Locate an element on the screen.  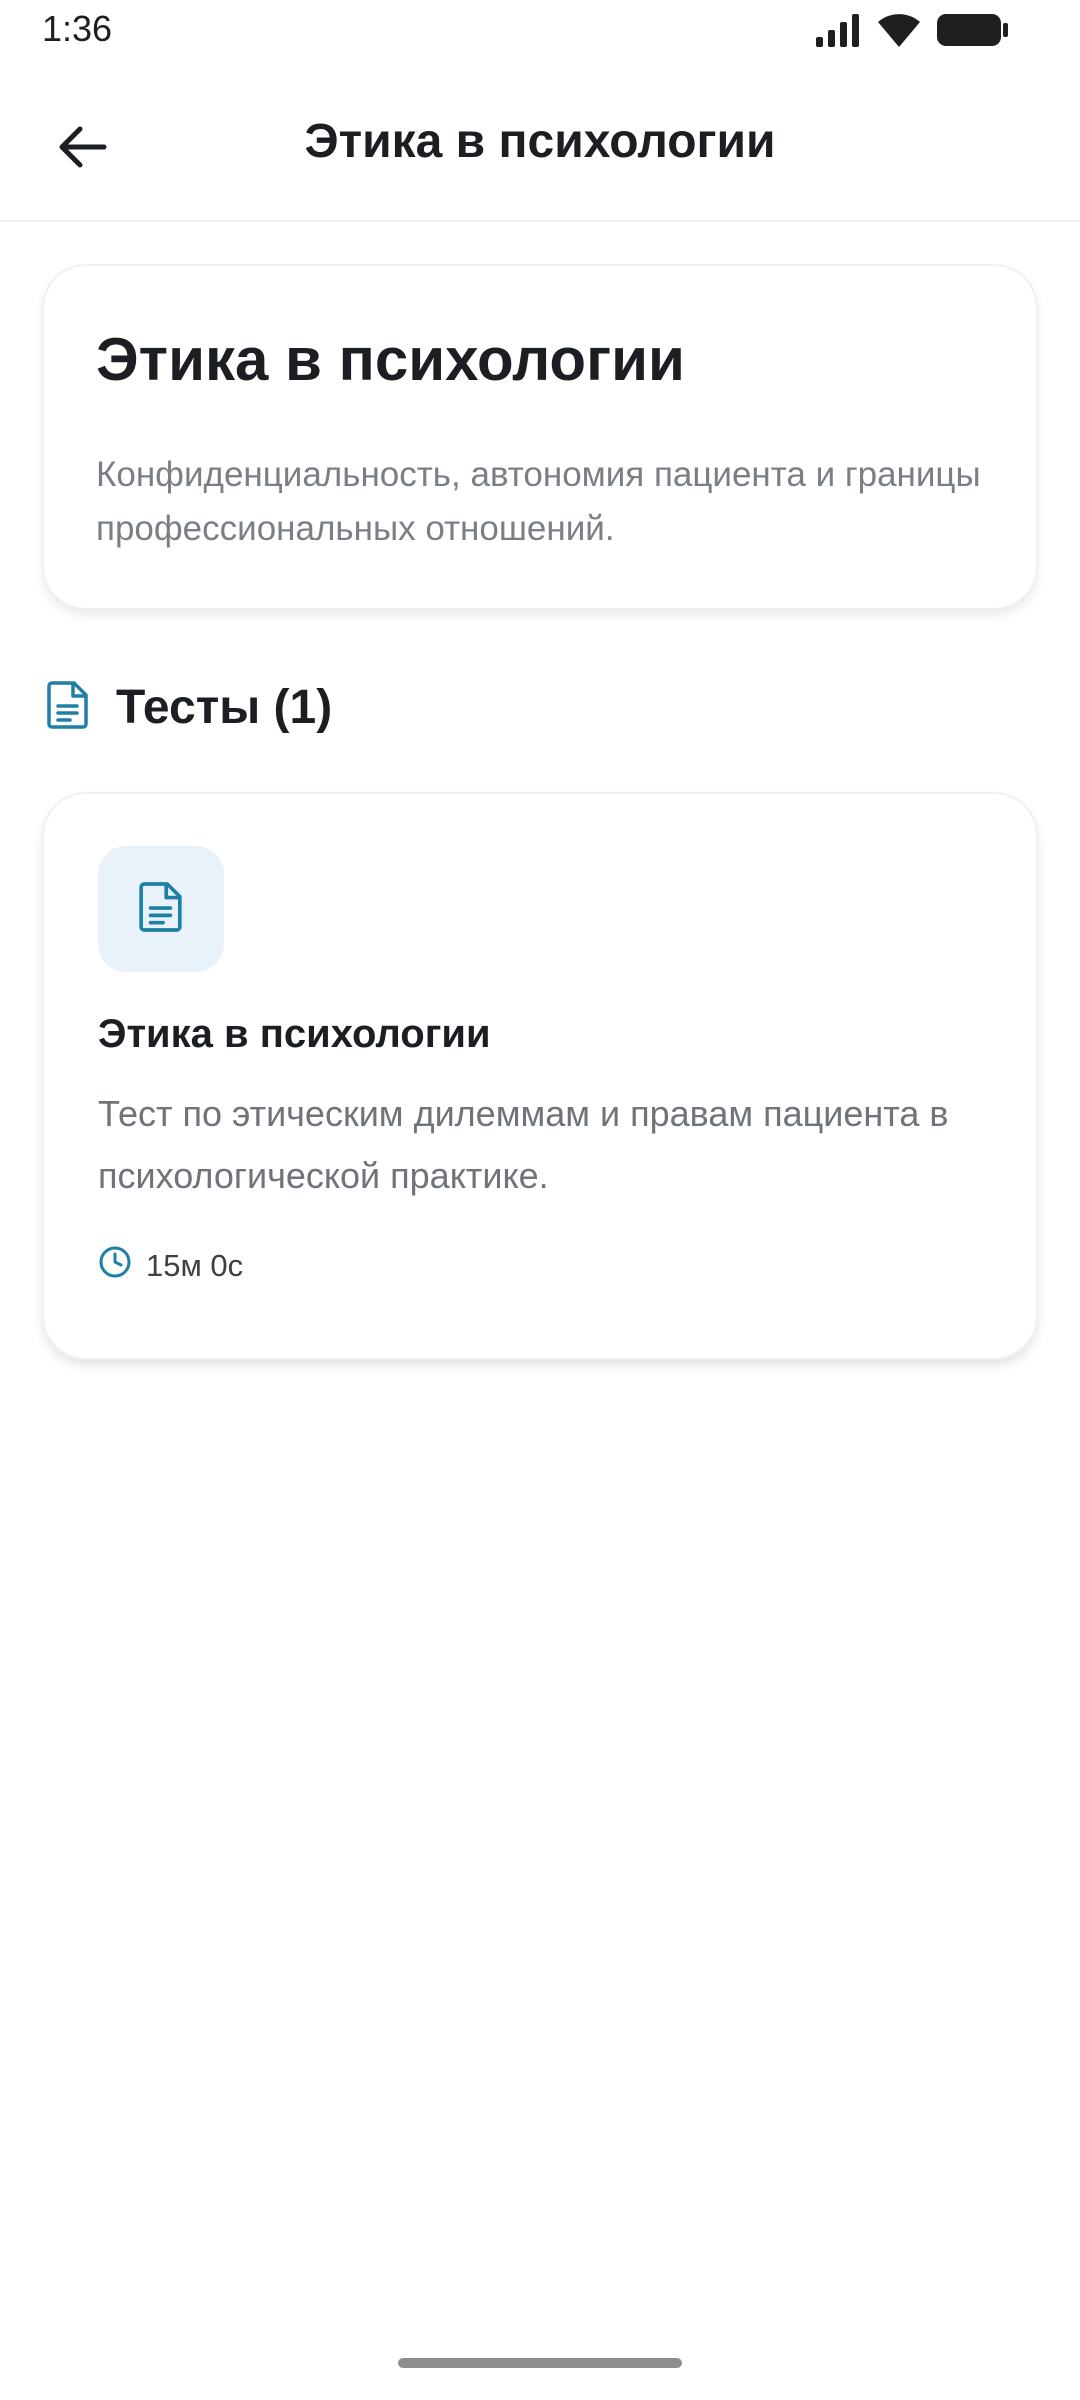
tests-section-title: Тесты (1) is located at coordinates (224, 707).